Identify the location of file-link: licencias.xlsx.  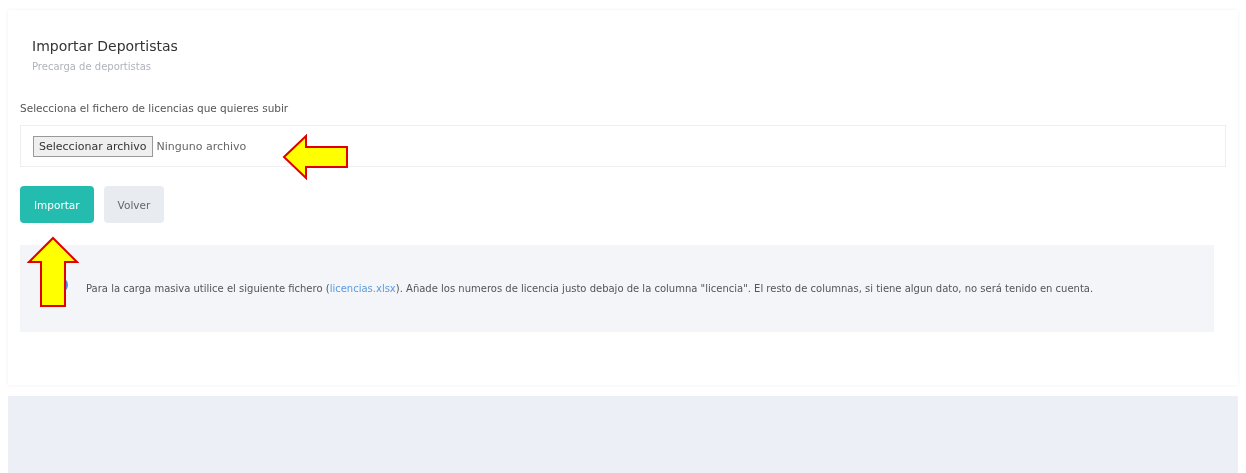
(362, 288).